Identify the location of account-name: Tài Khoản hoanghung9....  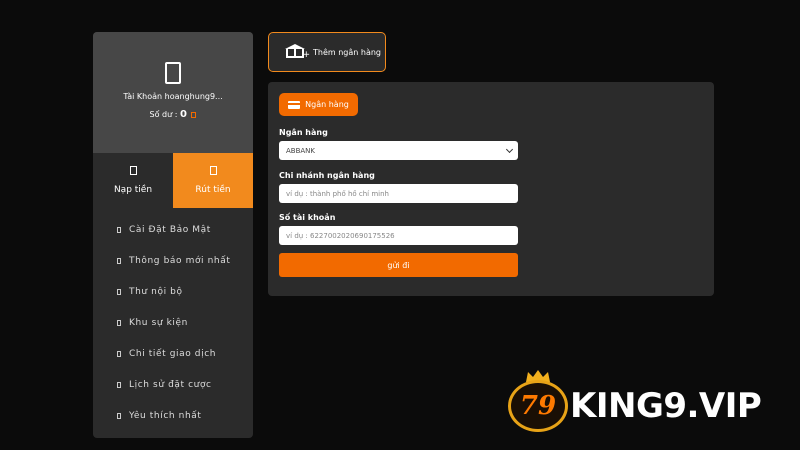
(173, 96).